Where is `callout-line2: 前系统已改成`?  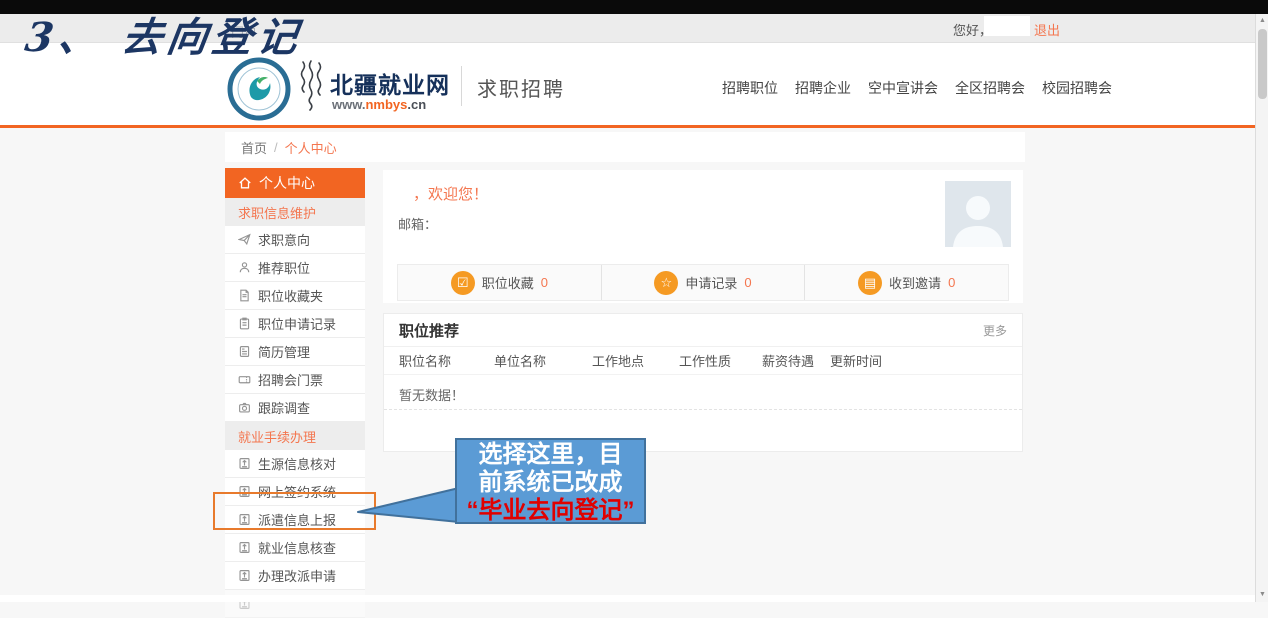
callout-line2: 前系统已改成 is located at coordinates (550, 482).